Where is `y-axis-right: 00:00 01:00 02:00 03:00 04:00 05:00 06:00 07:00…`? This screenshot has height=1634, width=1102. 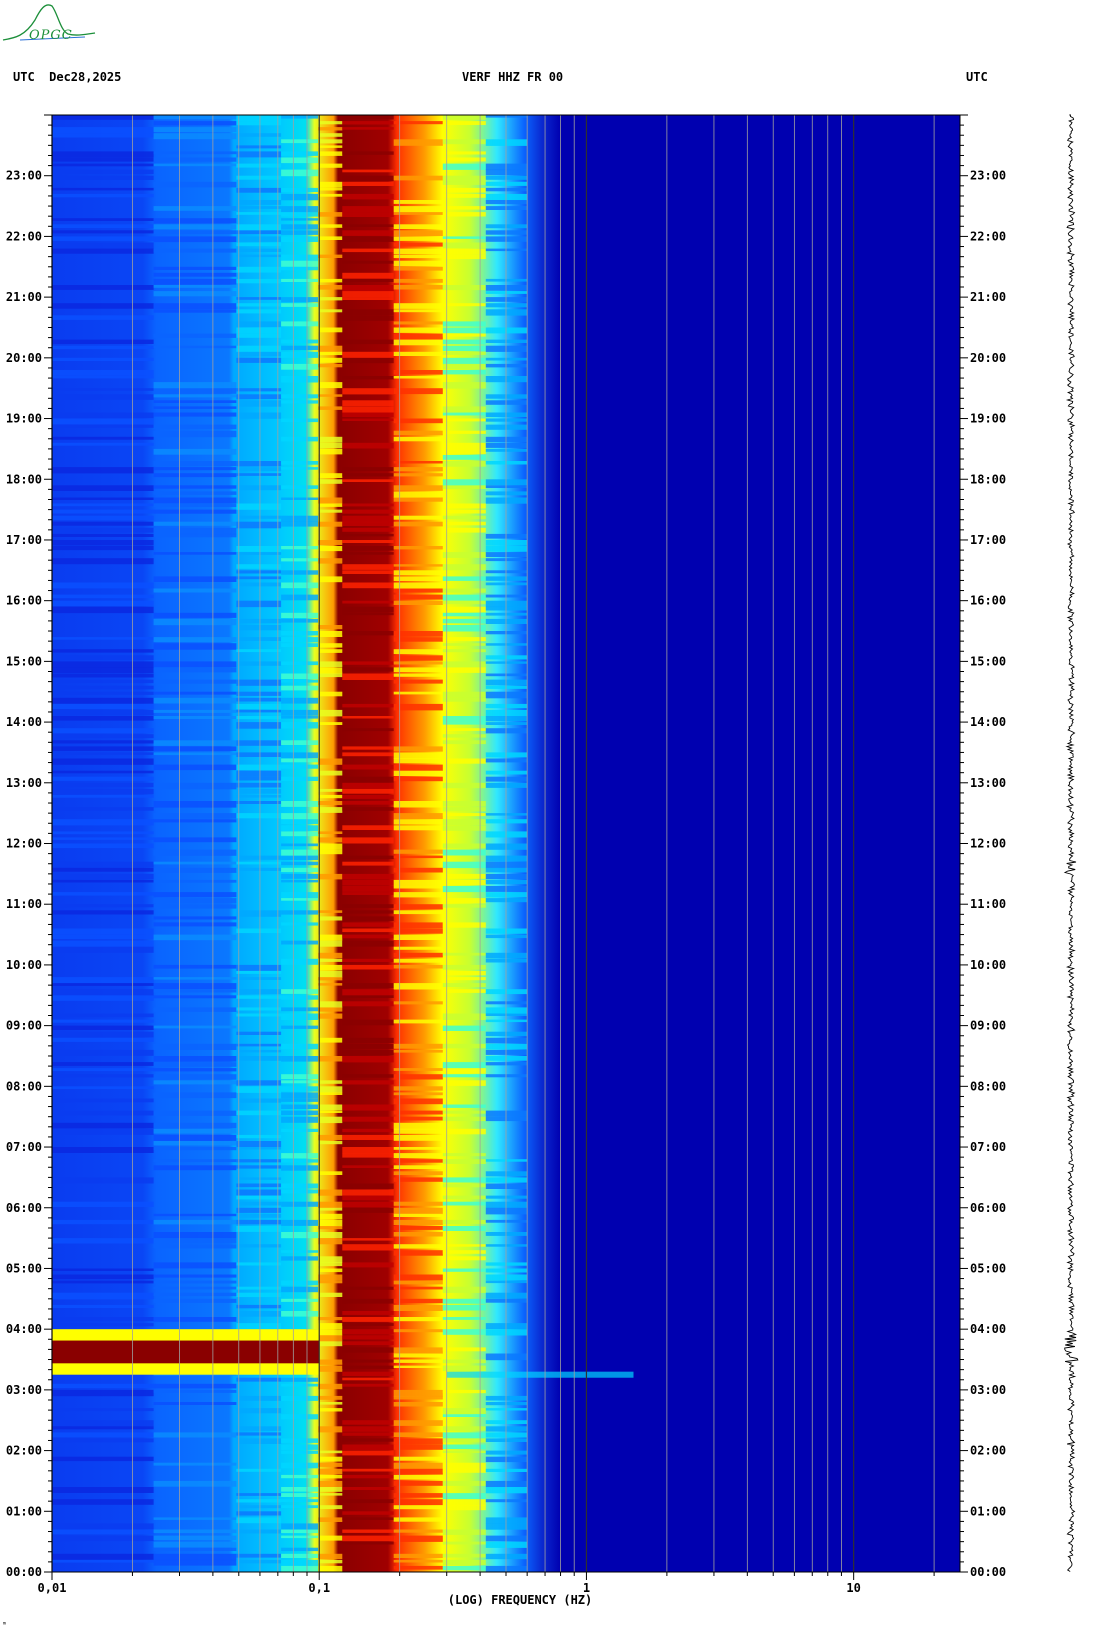
y-axis-right: 00:00 01:00 02:00 03:00 04:00 05:00 06:00 07:00… is located at coordinates (983, 846).